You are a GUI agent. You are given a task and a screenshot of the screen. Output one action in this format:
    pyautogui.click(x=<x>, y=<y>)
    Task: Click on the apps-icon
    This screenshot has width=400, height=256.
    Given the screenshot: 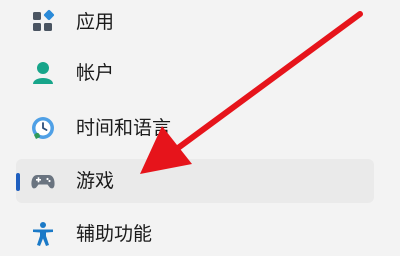 What is the action you would take?
    pyautogui.click(x=43, y=22)
    